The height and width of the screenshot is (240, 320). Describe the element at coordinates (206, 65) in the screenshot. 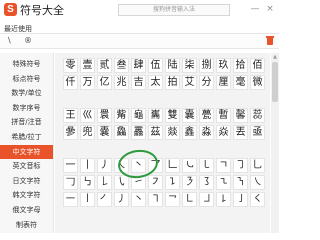

I see `symbol-cell: 捌` at that location.